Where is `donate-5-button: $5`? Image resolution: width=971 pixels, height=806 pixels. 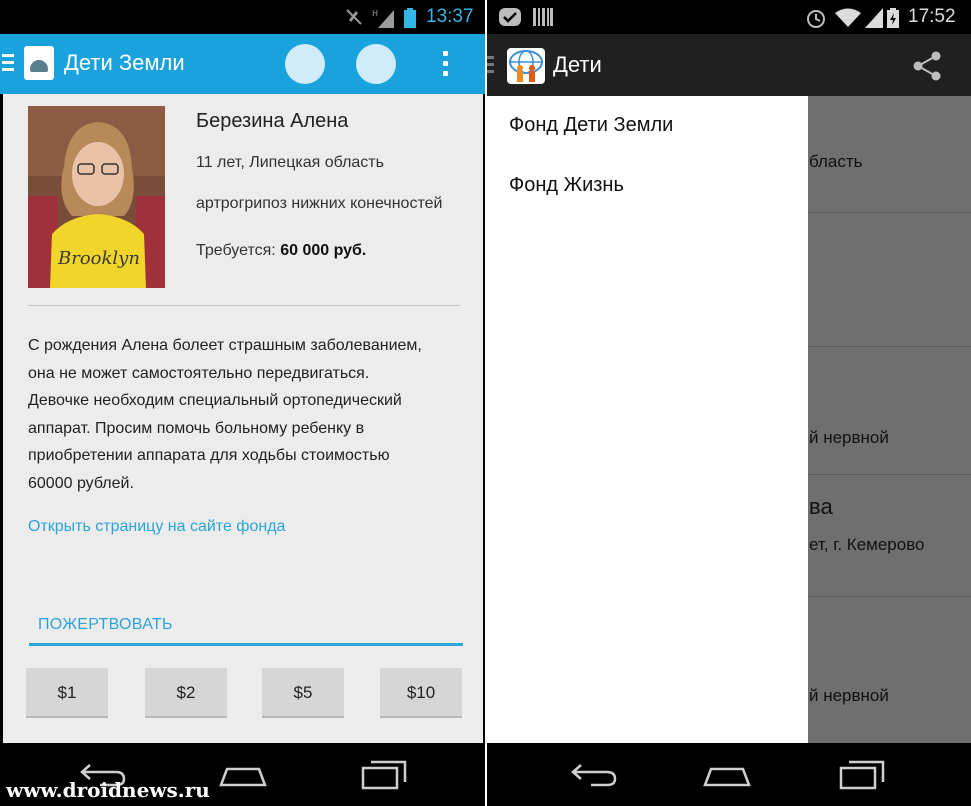
donate-5-button: $5 is located at coordinates (303, 693).